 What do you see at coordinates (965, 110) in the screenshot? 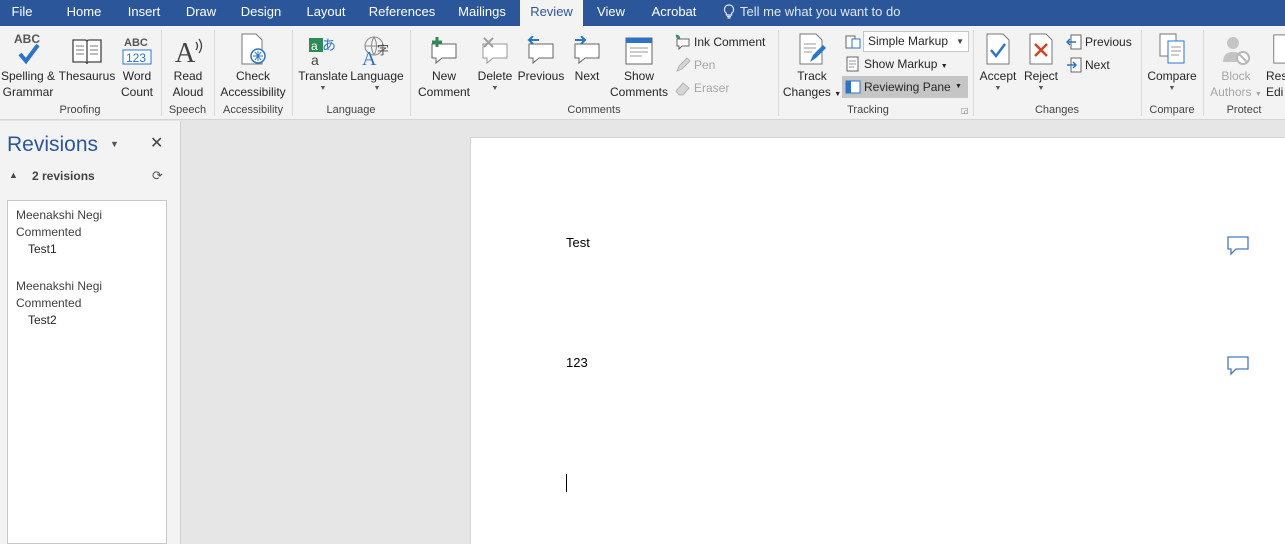
I see `tracking-dialog-launcher-icon: ◲` at bounding box center [965, 110].